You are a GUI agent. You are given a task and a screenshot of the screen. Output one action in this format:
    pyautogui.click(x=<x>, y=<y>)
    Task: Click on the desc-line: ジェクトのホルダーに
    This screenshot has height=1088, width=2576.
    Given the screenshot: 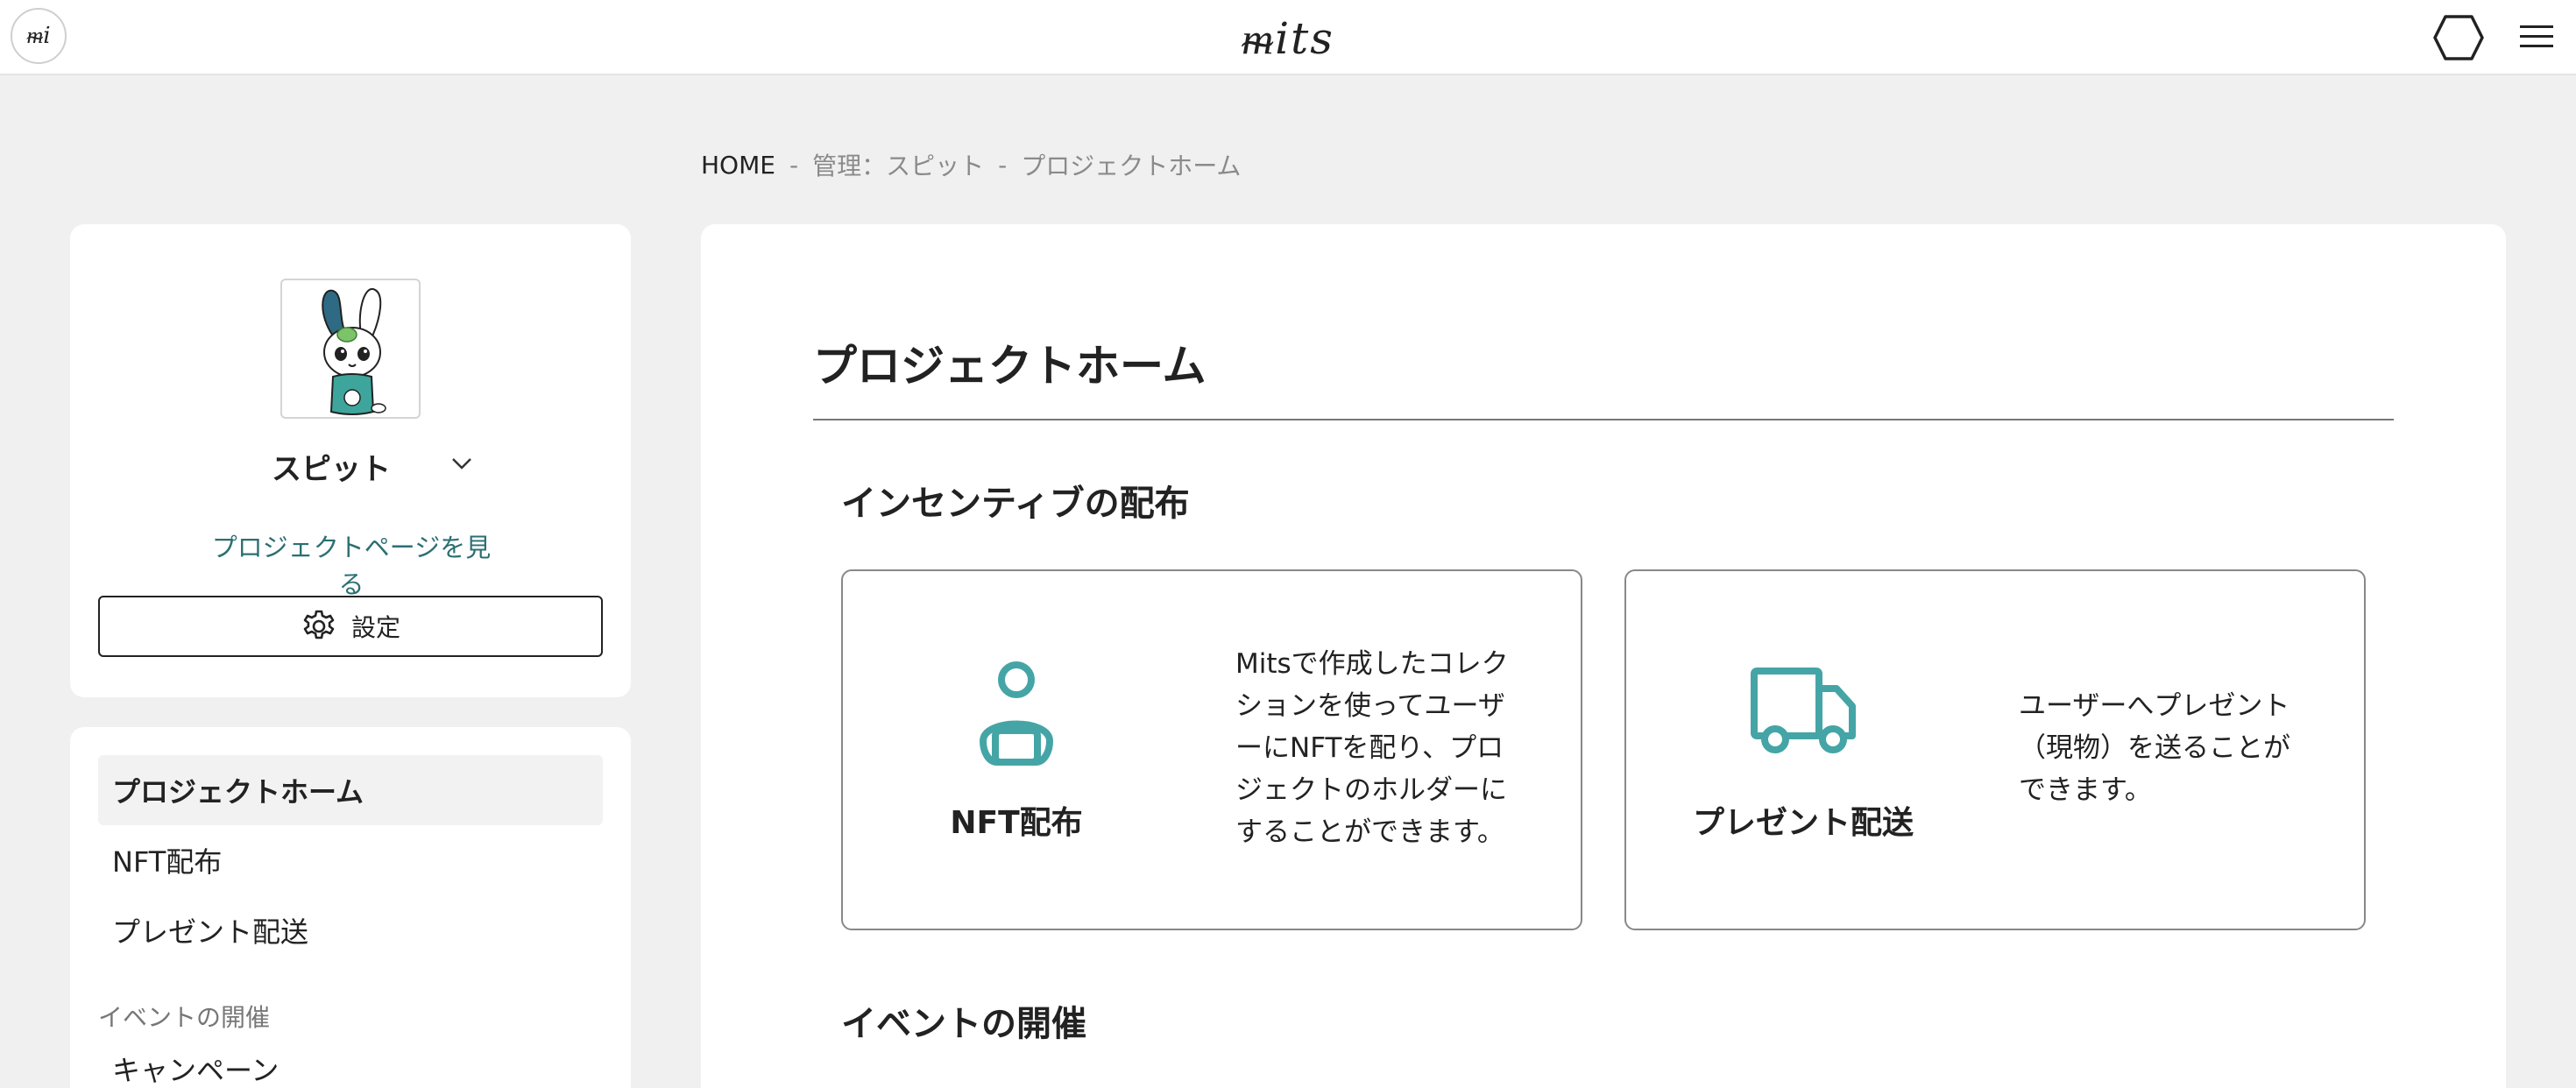 What is the action you would take?
    pyautogui.click(x=1371, y=790)
    